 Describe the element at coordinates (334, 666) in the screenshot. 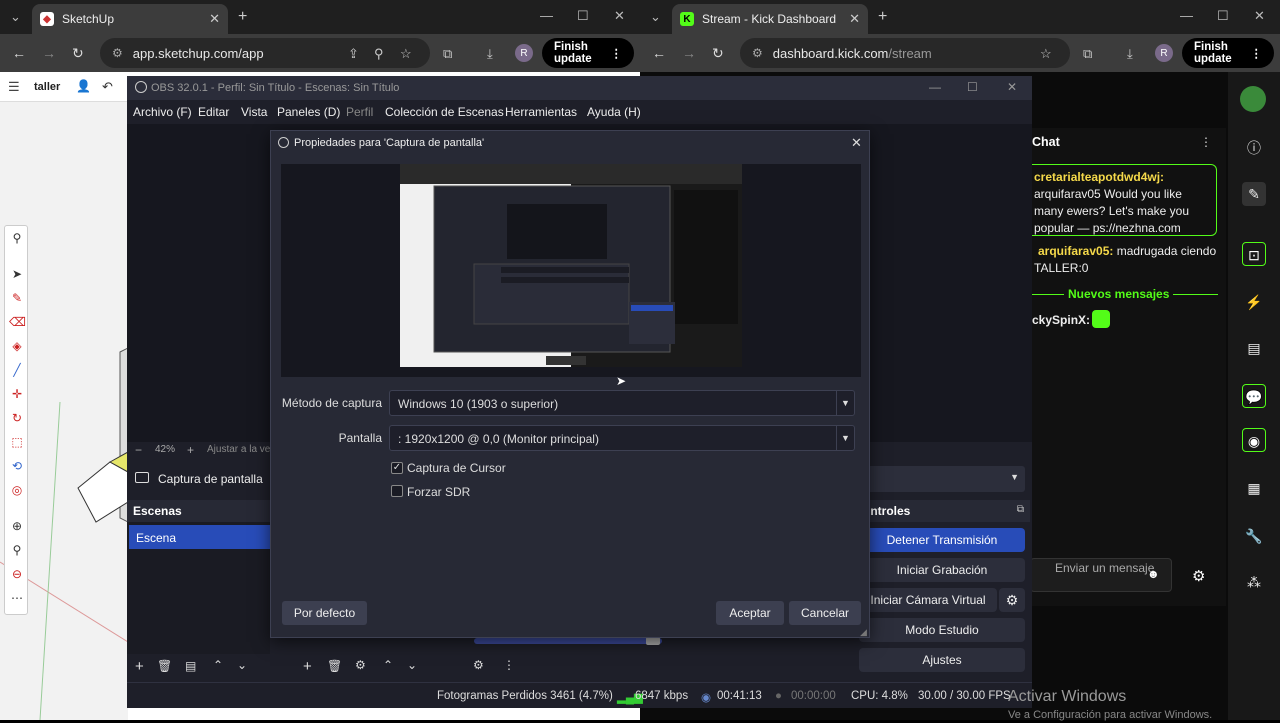

I see `remove-source-icon: 🗑` at that location.